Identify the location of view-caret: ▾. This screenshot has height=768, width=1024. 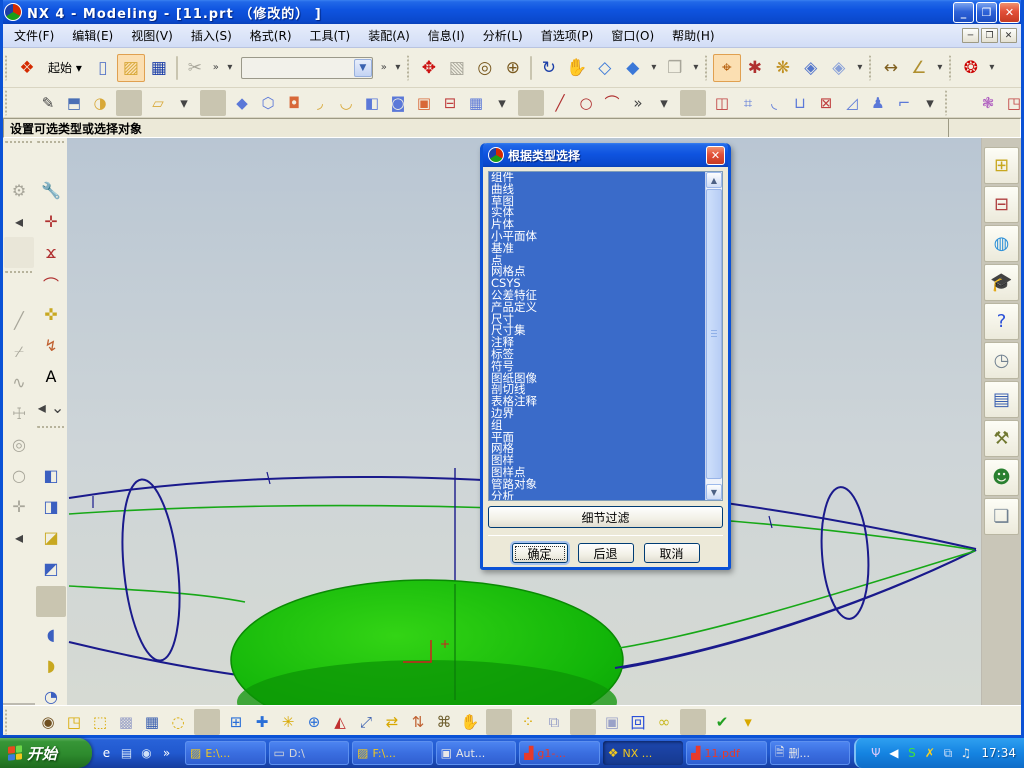
(696, 68).